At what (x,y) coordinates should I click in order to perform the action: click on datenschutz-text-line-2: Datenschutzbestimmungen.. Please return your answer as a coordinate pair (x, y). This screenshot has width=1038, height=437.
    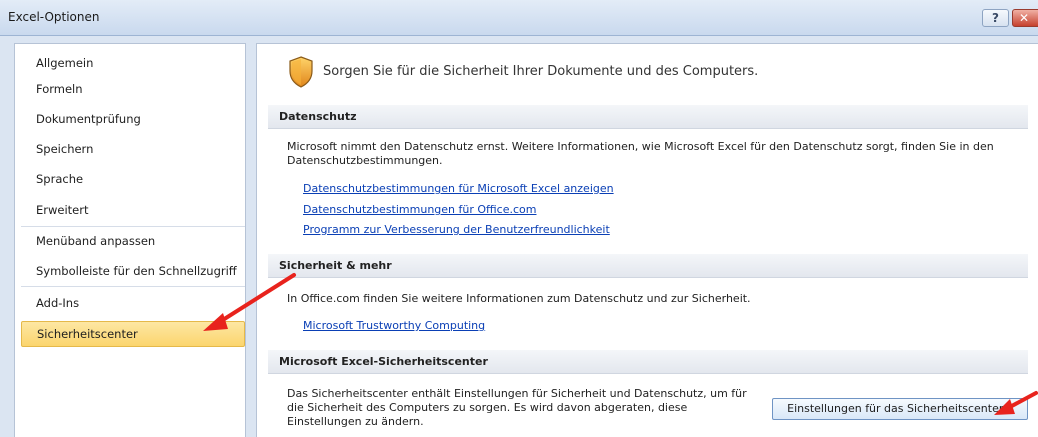
    Looking at the image, I should click on (365, 160).